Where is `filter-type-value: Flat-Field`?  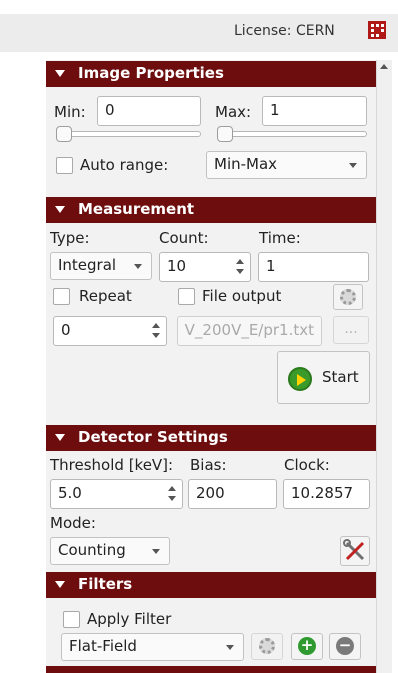 filter-type-value: Flat-Field is located at coordinates (103, 646).